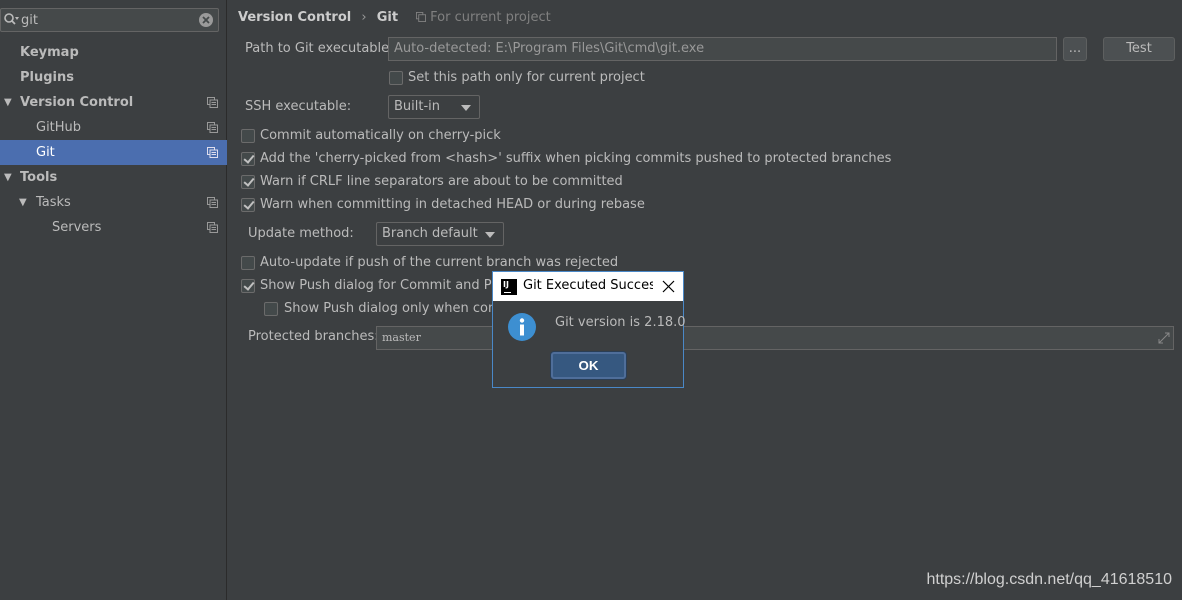 This screenshot has height=600, width=1182. I want to click on commit-cherry-pick-label: Commit automatically on cherry-pick, so click(380, 135).